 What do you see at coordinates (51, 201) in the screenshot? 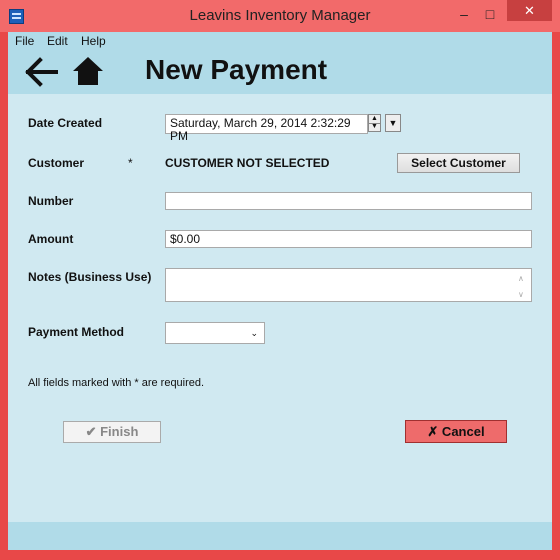
I see `number-label: Number` at bounding box center [51, 201].